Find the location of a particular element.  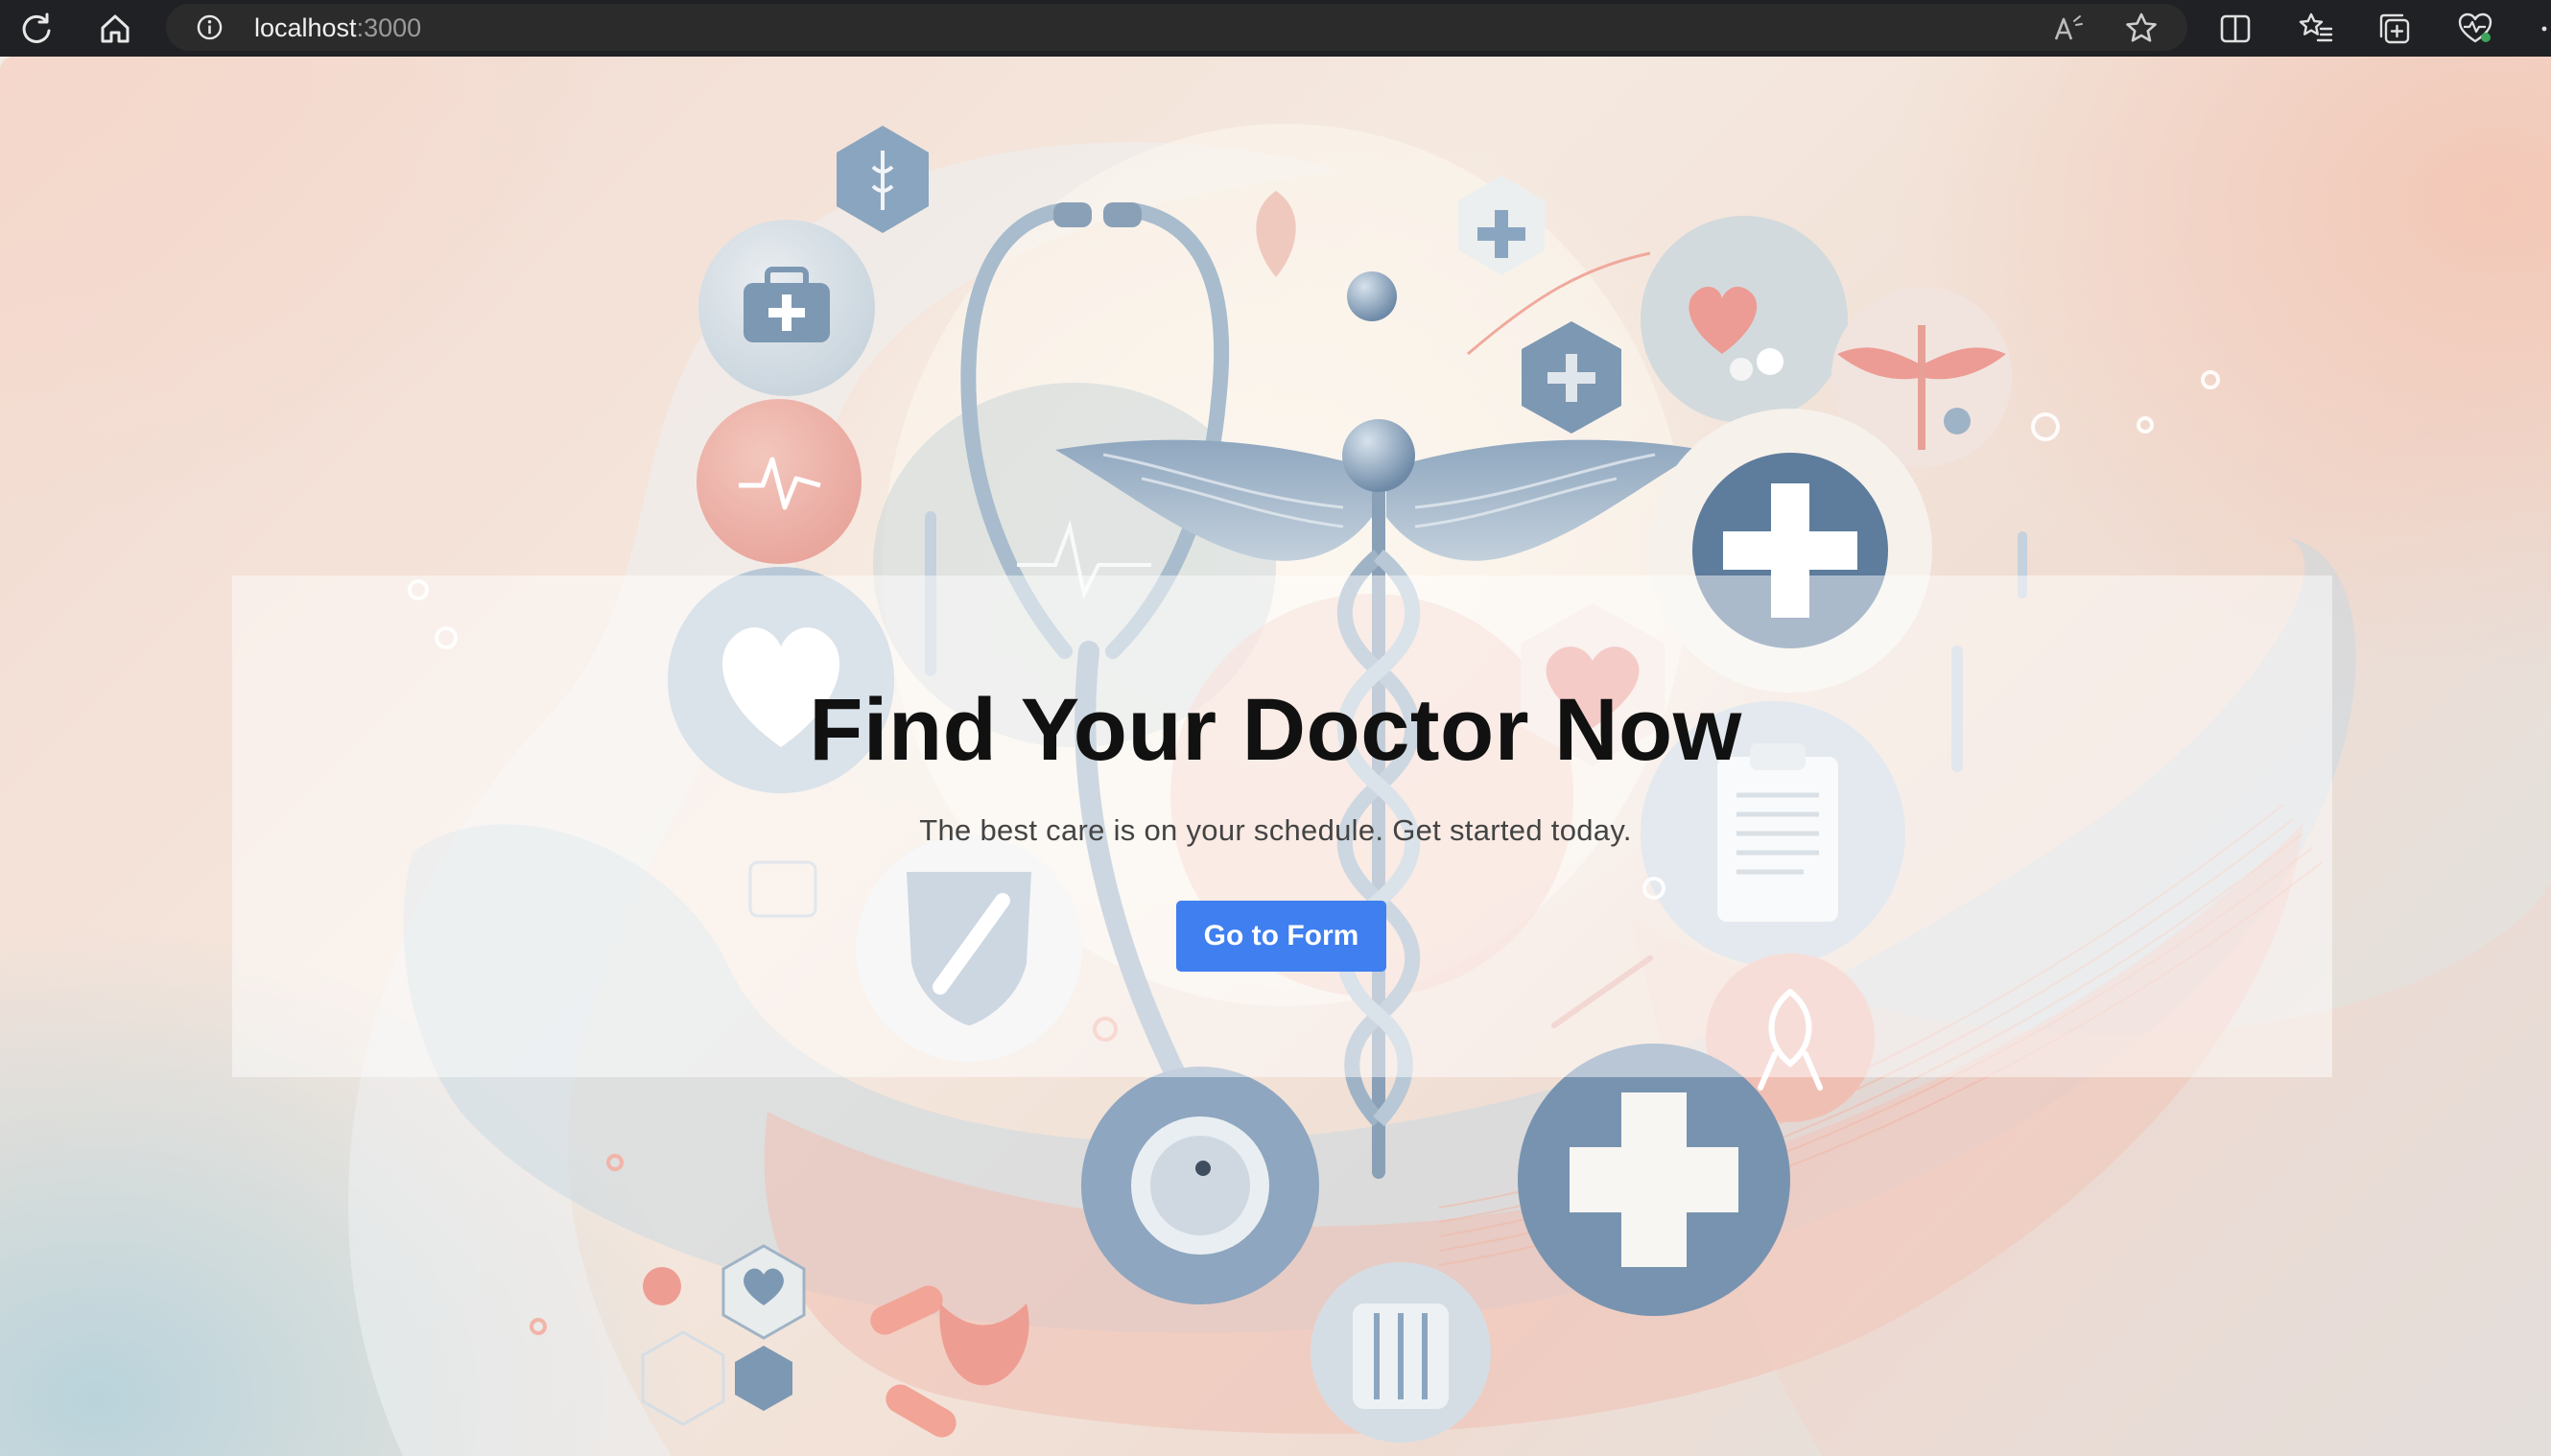

hexagon-outline is located at coordinates (683, 1378).